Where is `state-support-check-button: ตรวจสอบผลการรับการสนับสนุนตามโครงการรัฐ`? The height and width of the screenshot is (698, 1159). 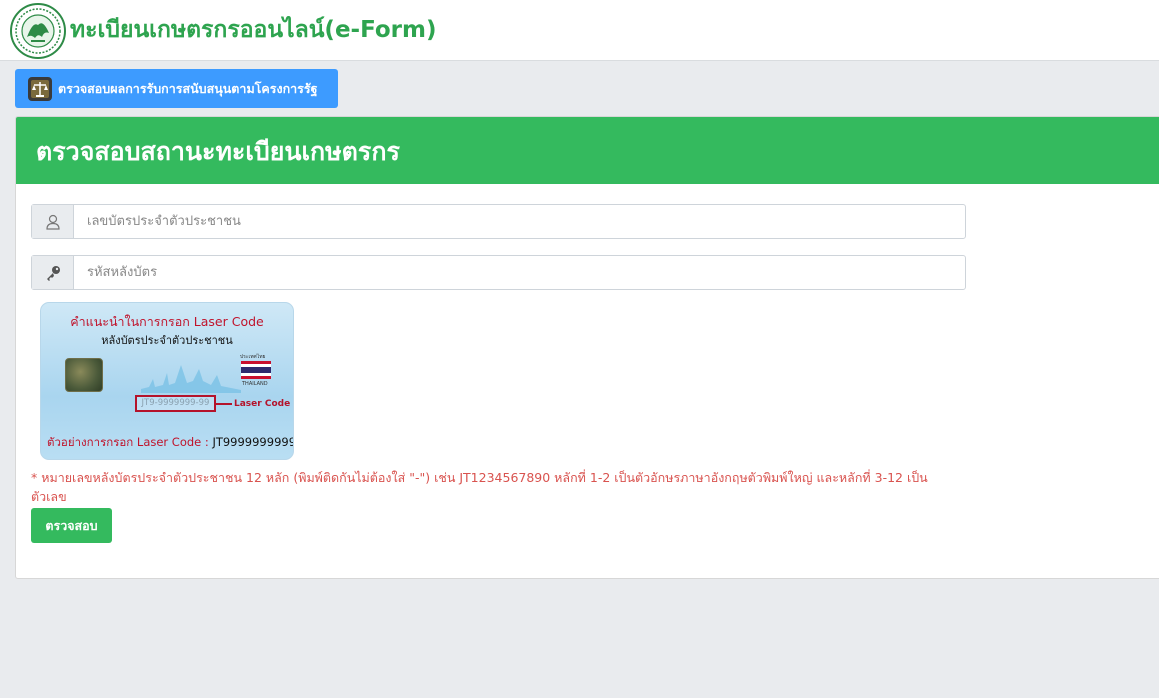 state-support-check-button: ตรวจสอบผลการรับการสนับสนุนตามโครงการรัฐ is located at coordinates (176, 88).